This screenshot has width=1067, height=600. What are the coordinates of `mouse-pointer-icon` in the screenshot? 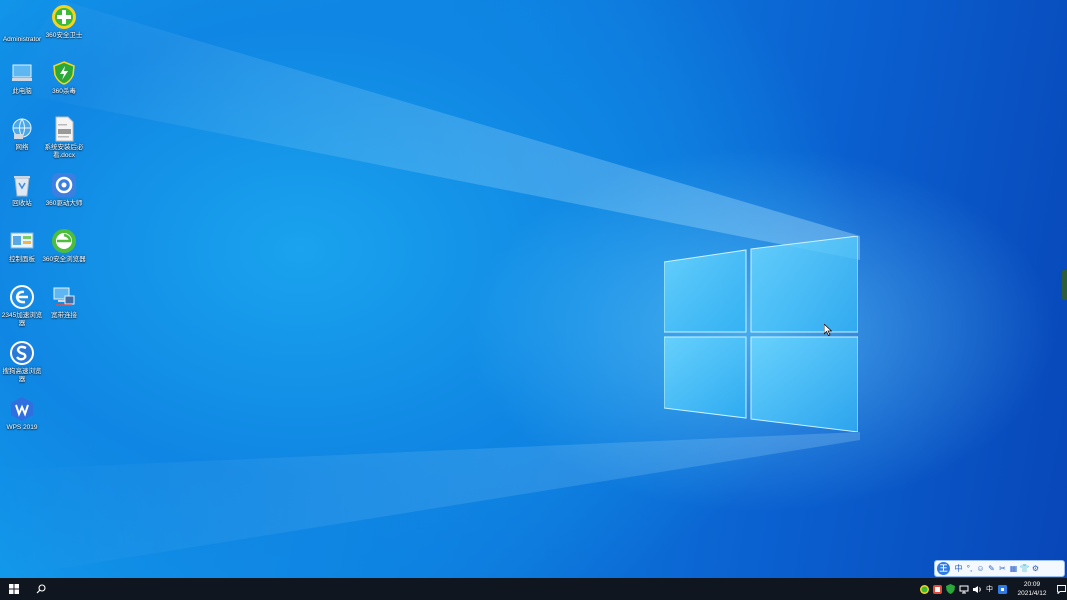 It's located at (828, 330).